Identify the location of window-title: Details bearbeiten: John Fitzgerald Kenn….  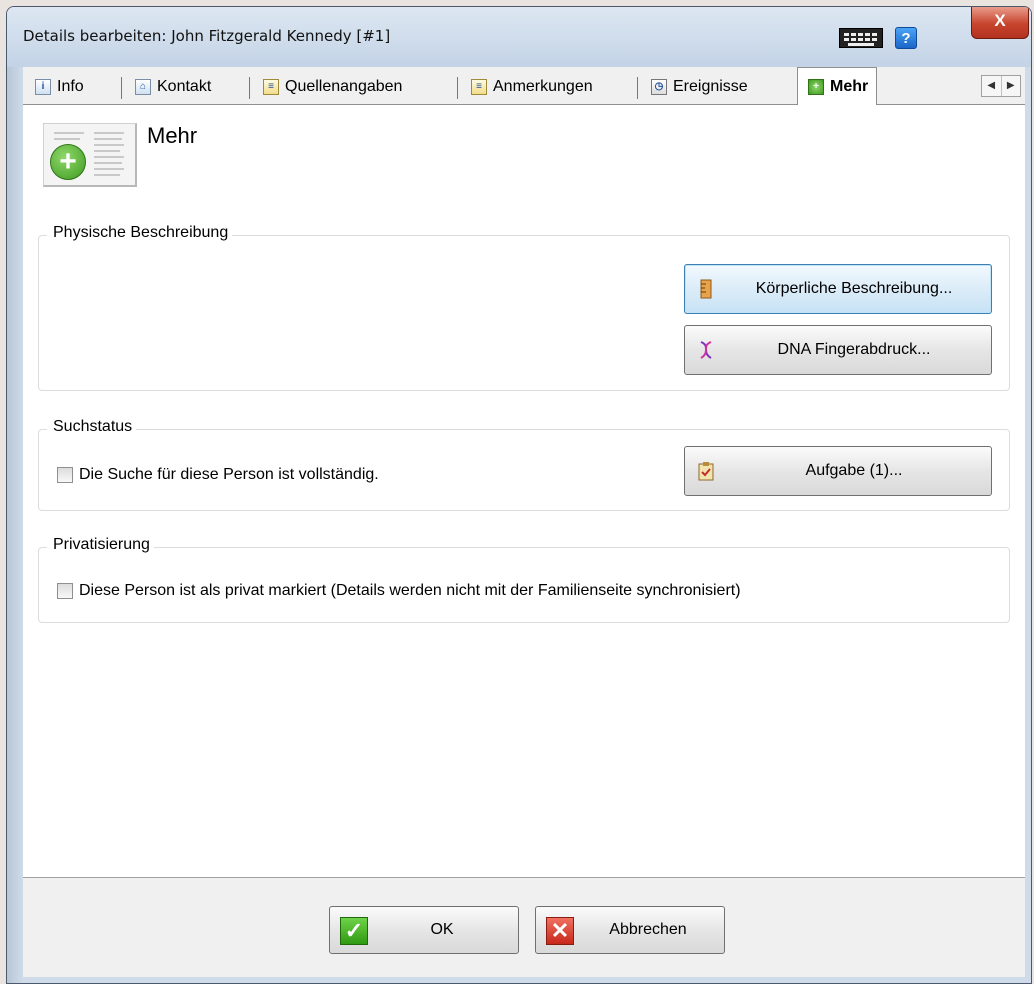
(207, 36).